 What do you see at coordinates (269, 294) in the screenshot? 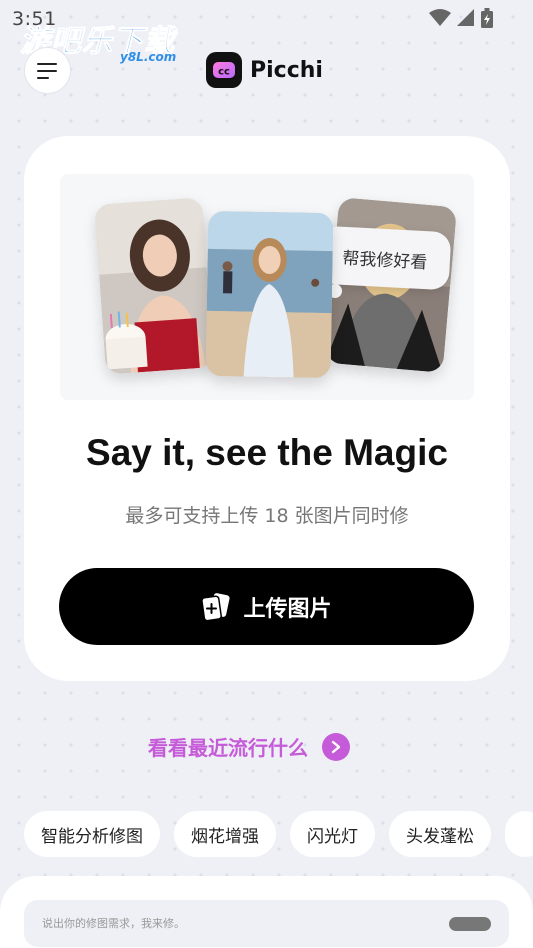
I see `sample-photo-beach` at bounding box center [269, 294].